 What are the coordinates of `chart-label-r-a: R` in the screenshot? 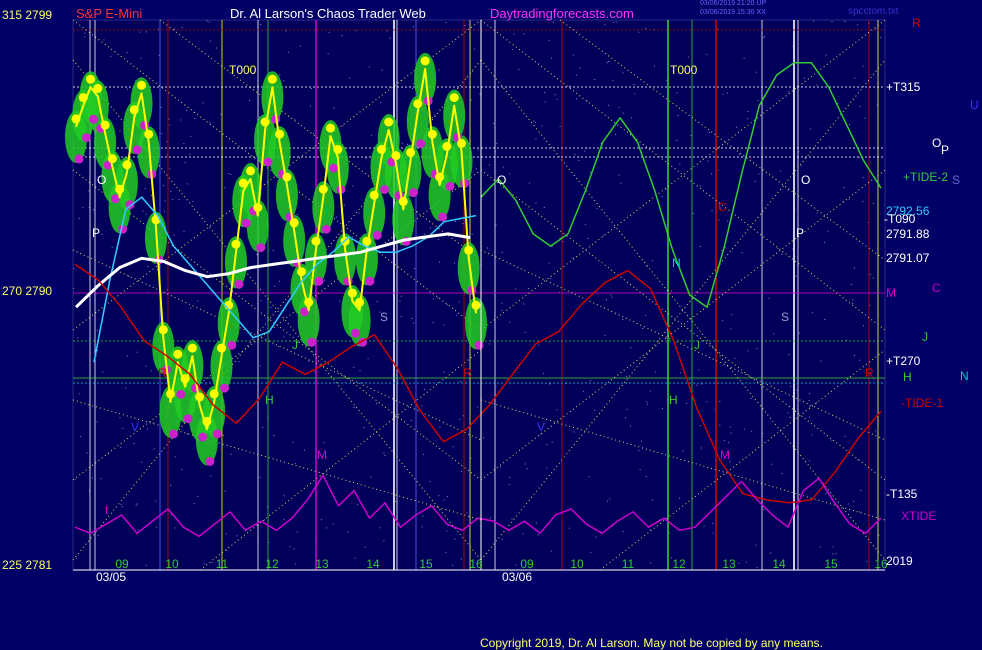 It's located at (162, 373).